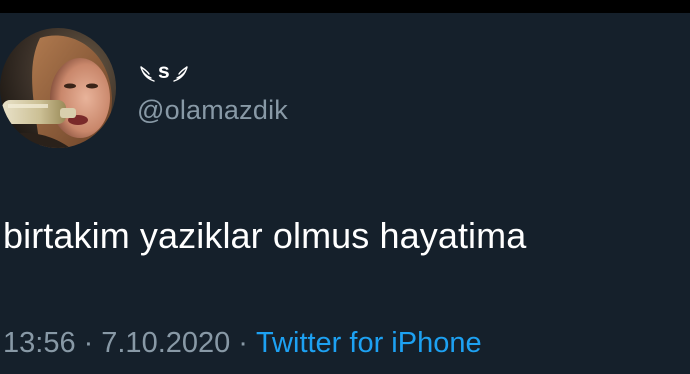  What do you see at coordinates (39, 343) in the screenshot?
I see `tweet-time: 13:56` at bounding box center [39, 343].